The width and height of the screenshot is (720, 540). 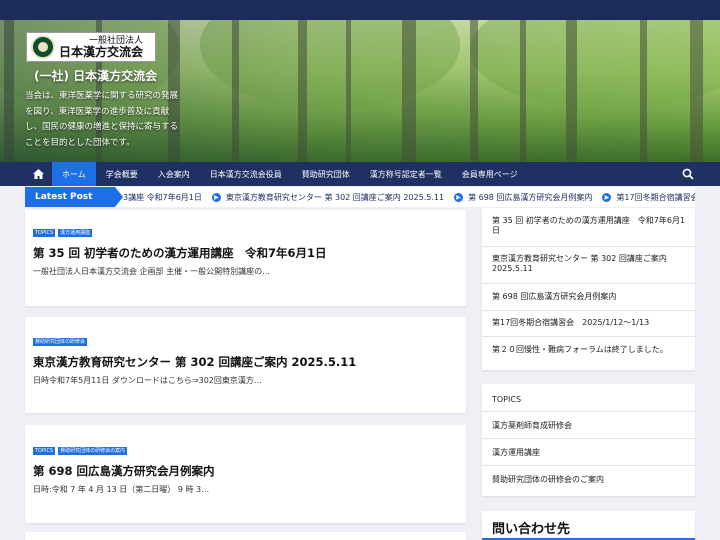 I want to click on contact-widget: 問い合わせ先, so click(x=588, y=525).